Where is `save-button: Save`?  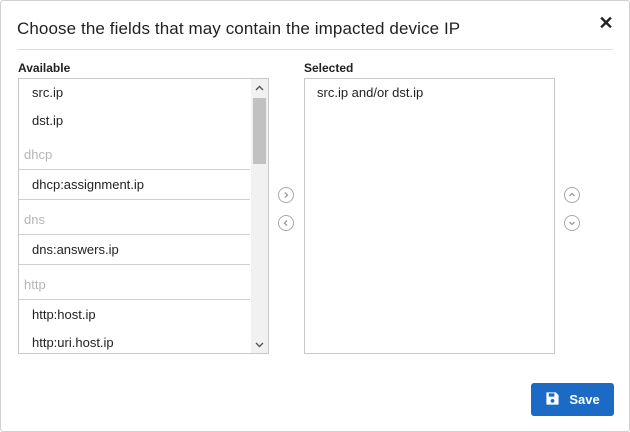
save-button: Save is located at coordinates (572, 399).